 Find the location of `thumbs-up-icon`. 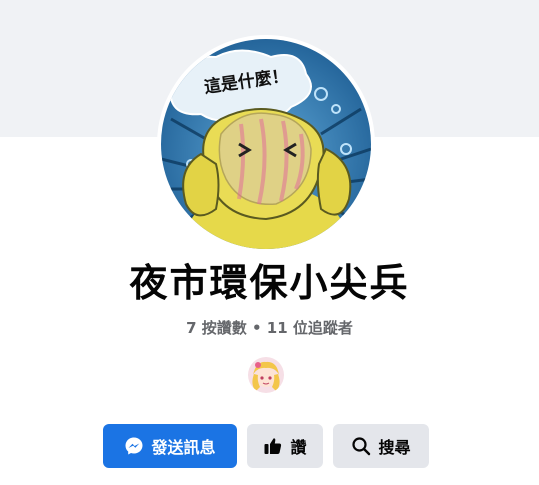

thumbs-up-icon is located at coordinates (273, 446).